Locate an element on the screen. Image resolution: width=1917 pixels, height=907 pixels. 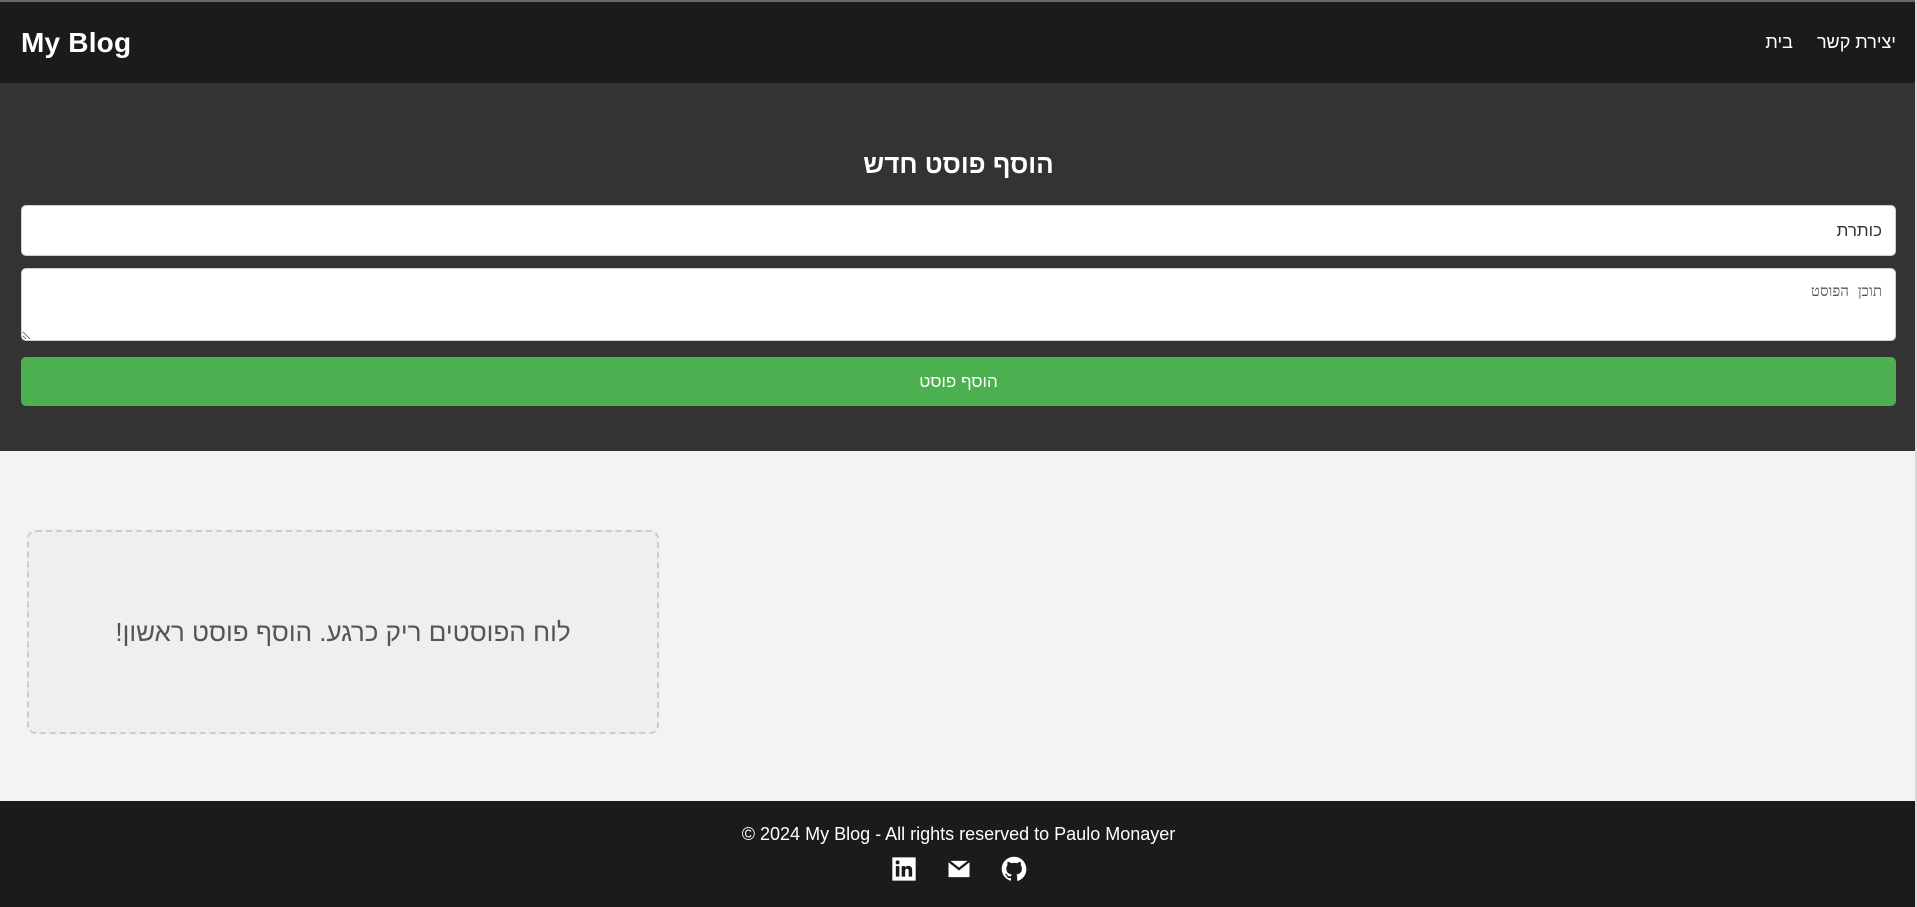
github-link is located at coordinates (1014, 869).